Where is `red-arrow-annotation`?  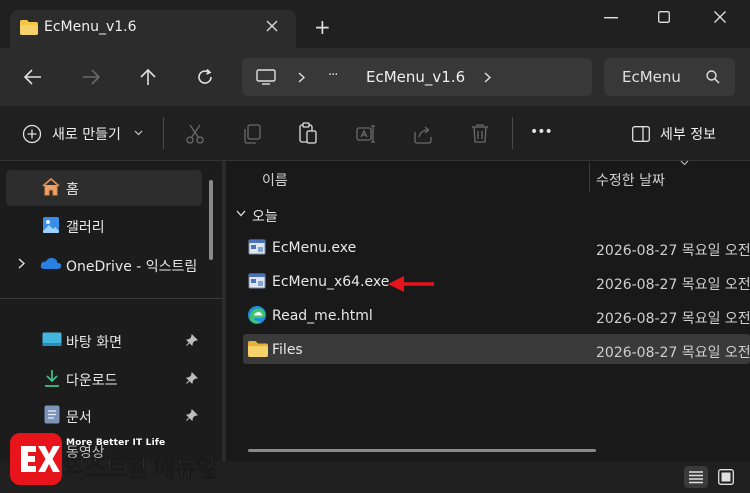
red-arrow-annotation is located at coordinates (412, 284).